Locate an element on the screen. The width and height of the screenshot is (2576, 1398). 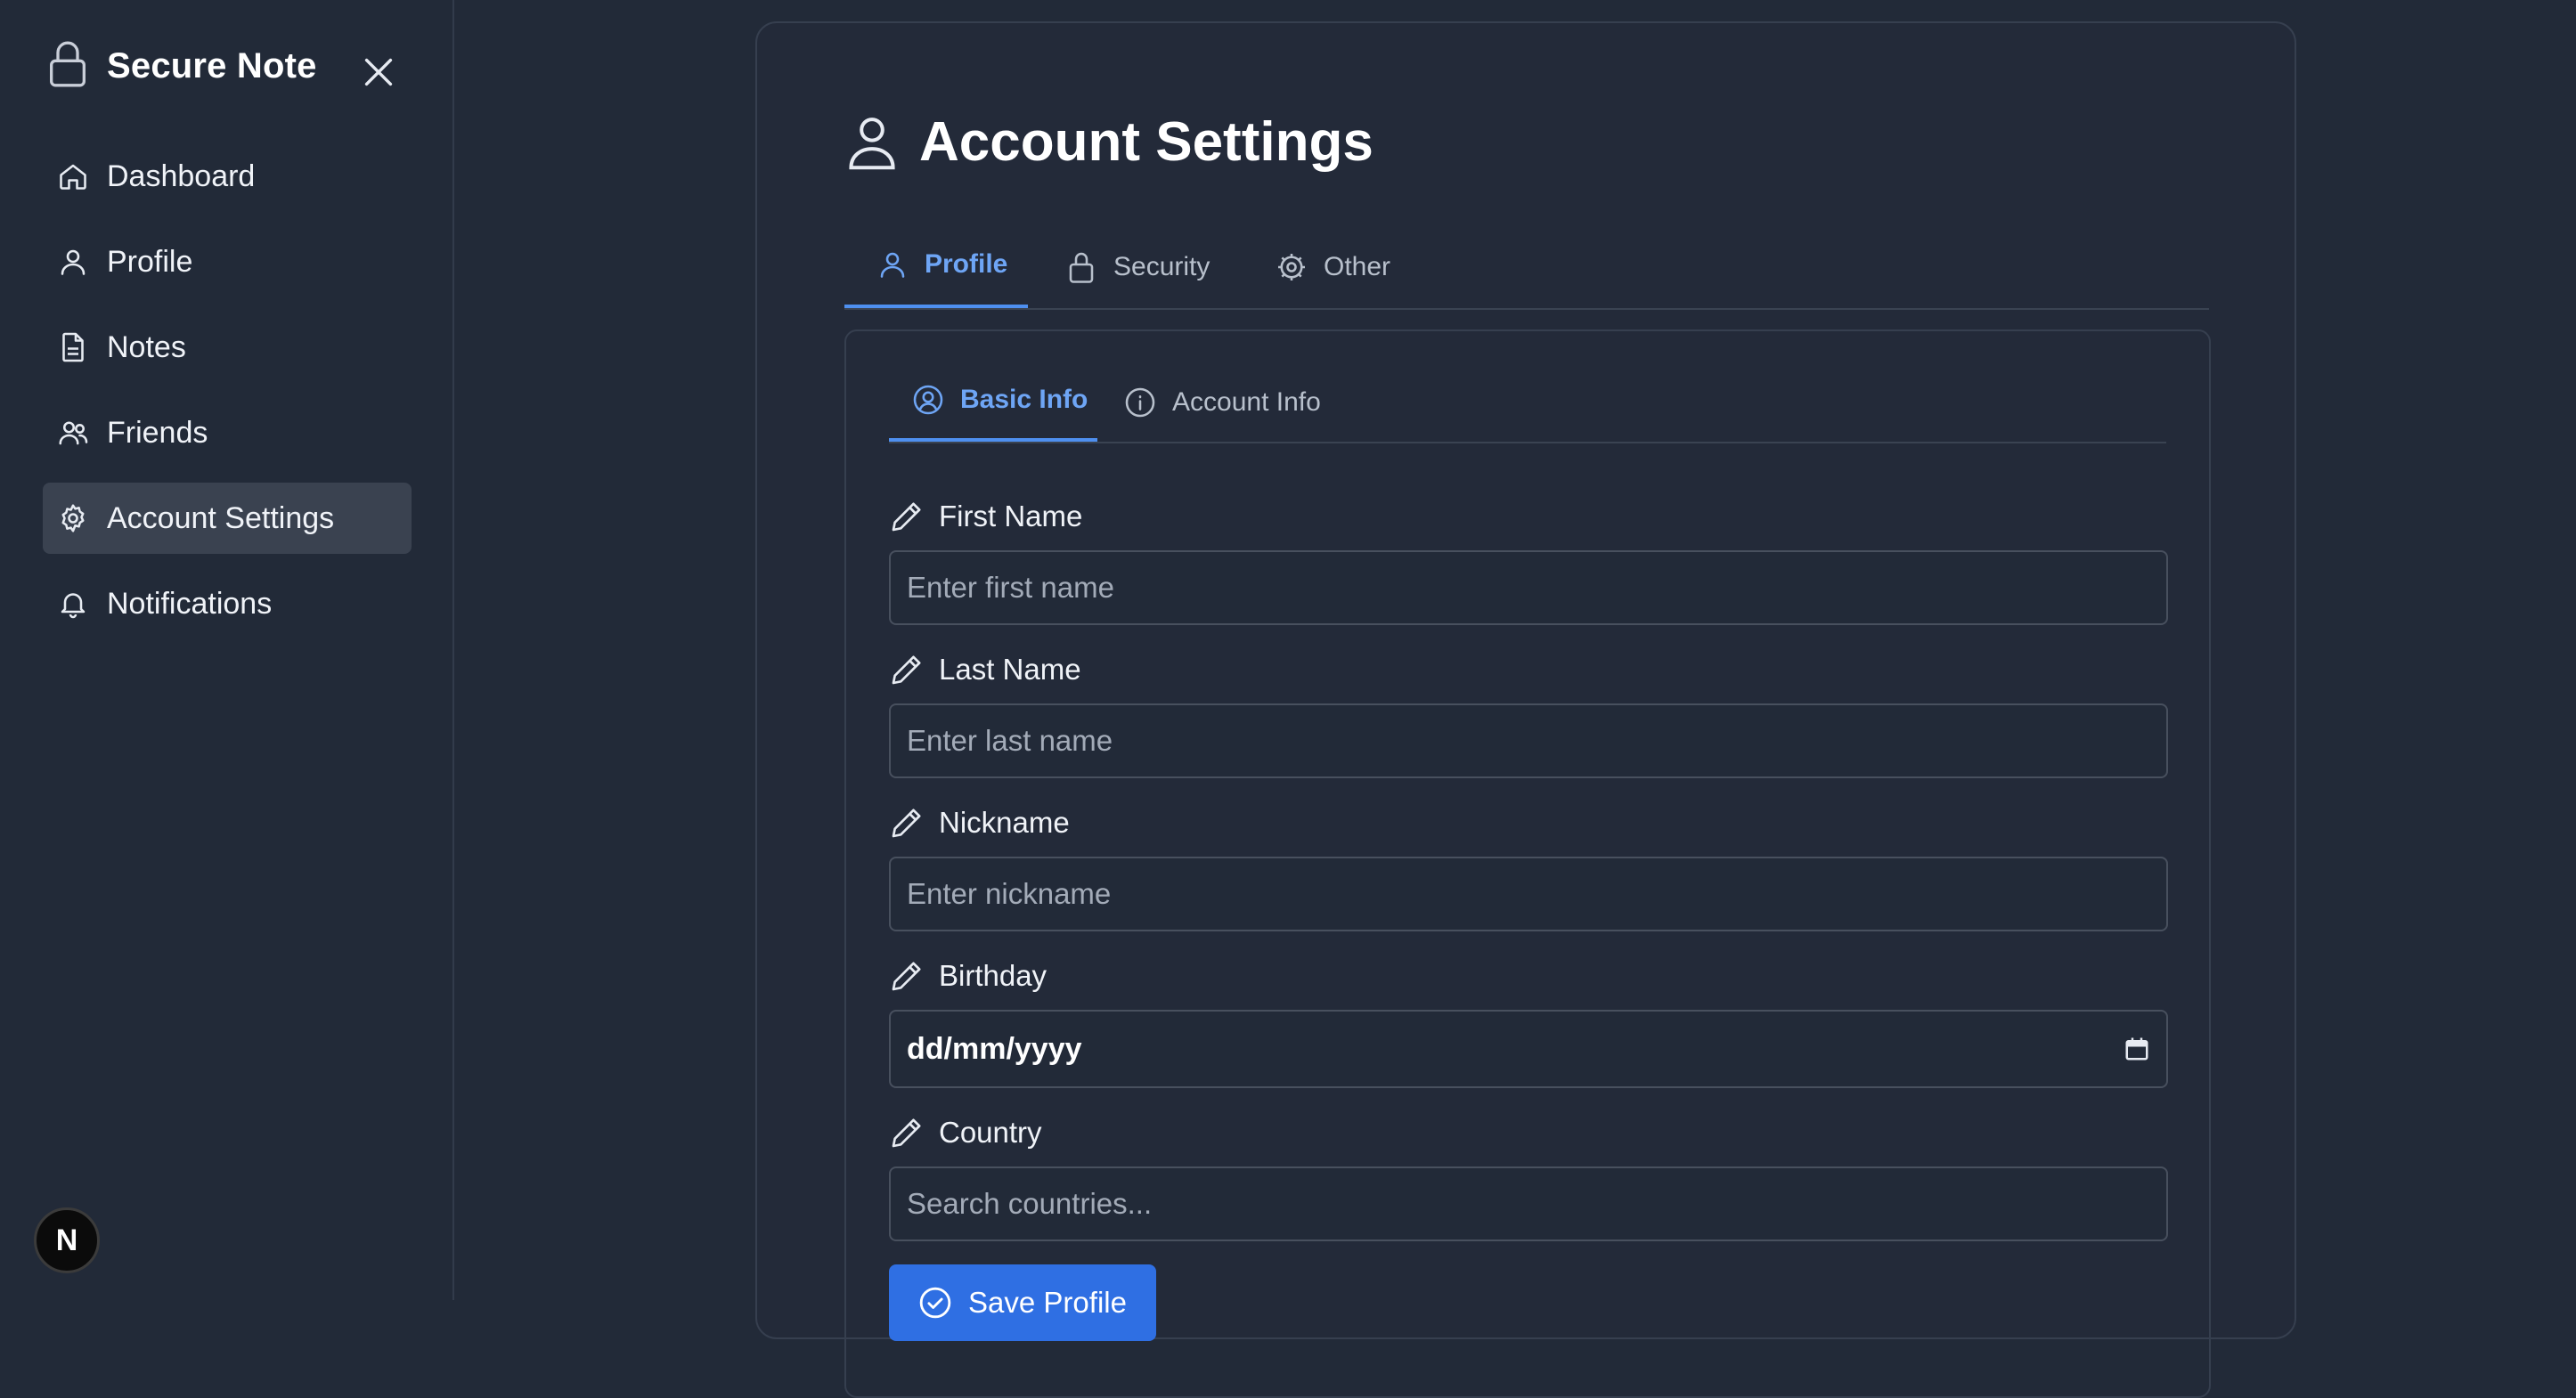
sidebar-item-account-settings: Account Settings is located at coordinates (228, 518).